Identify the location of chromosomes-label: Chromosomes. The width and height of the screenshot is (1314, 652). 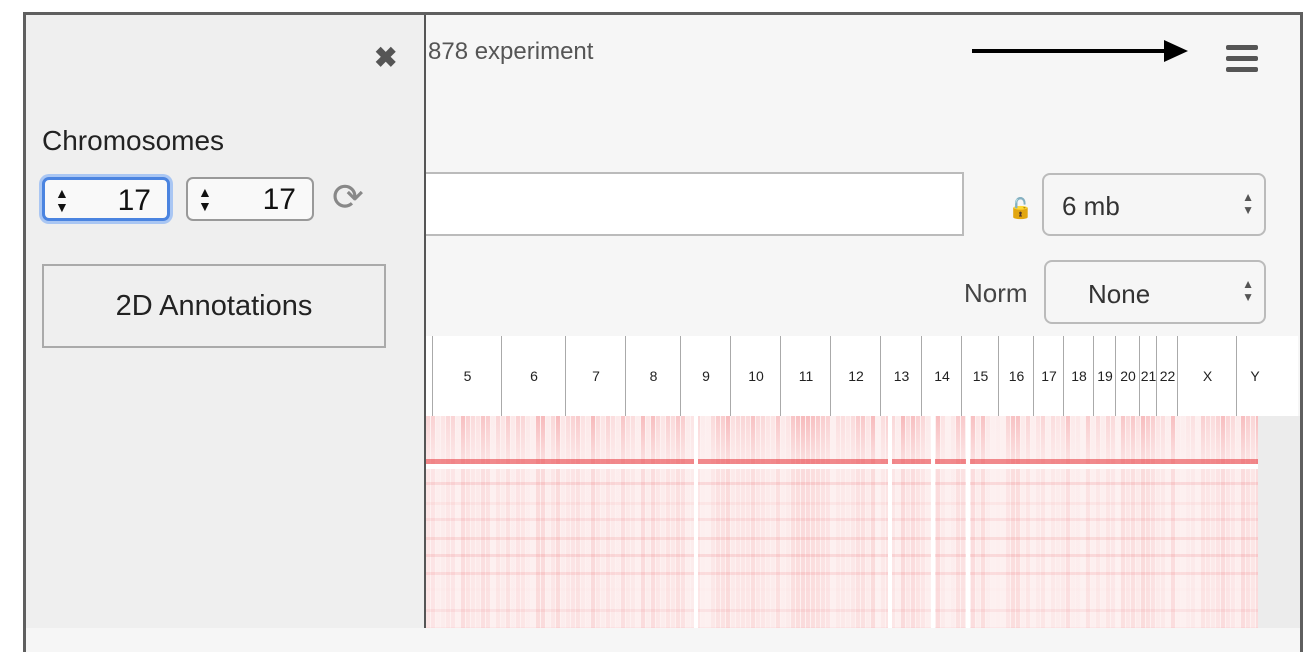
(133, 140).